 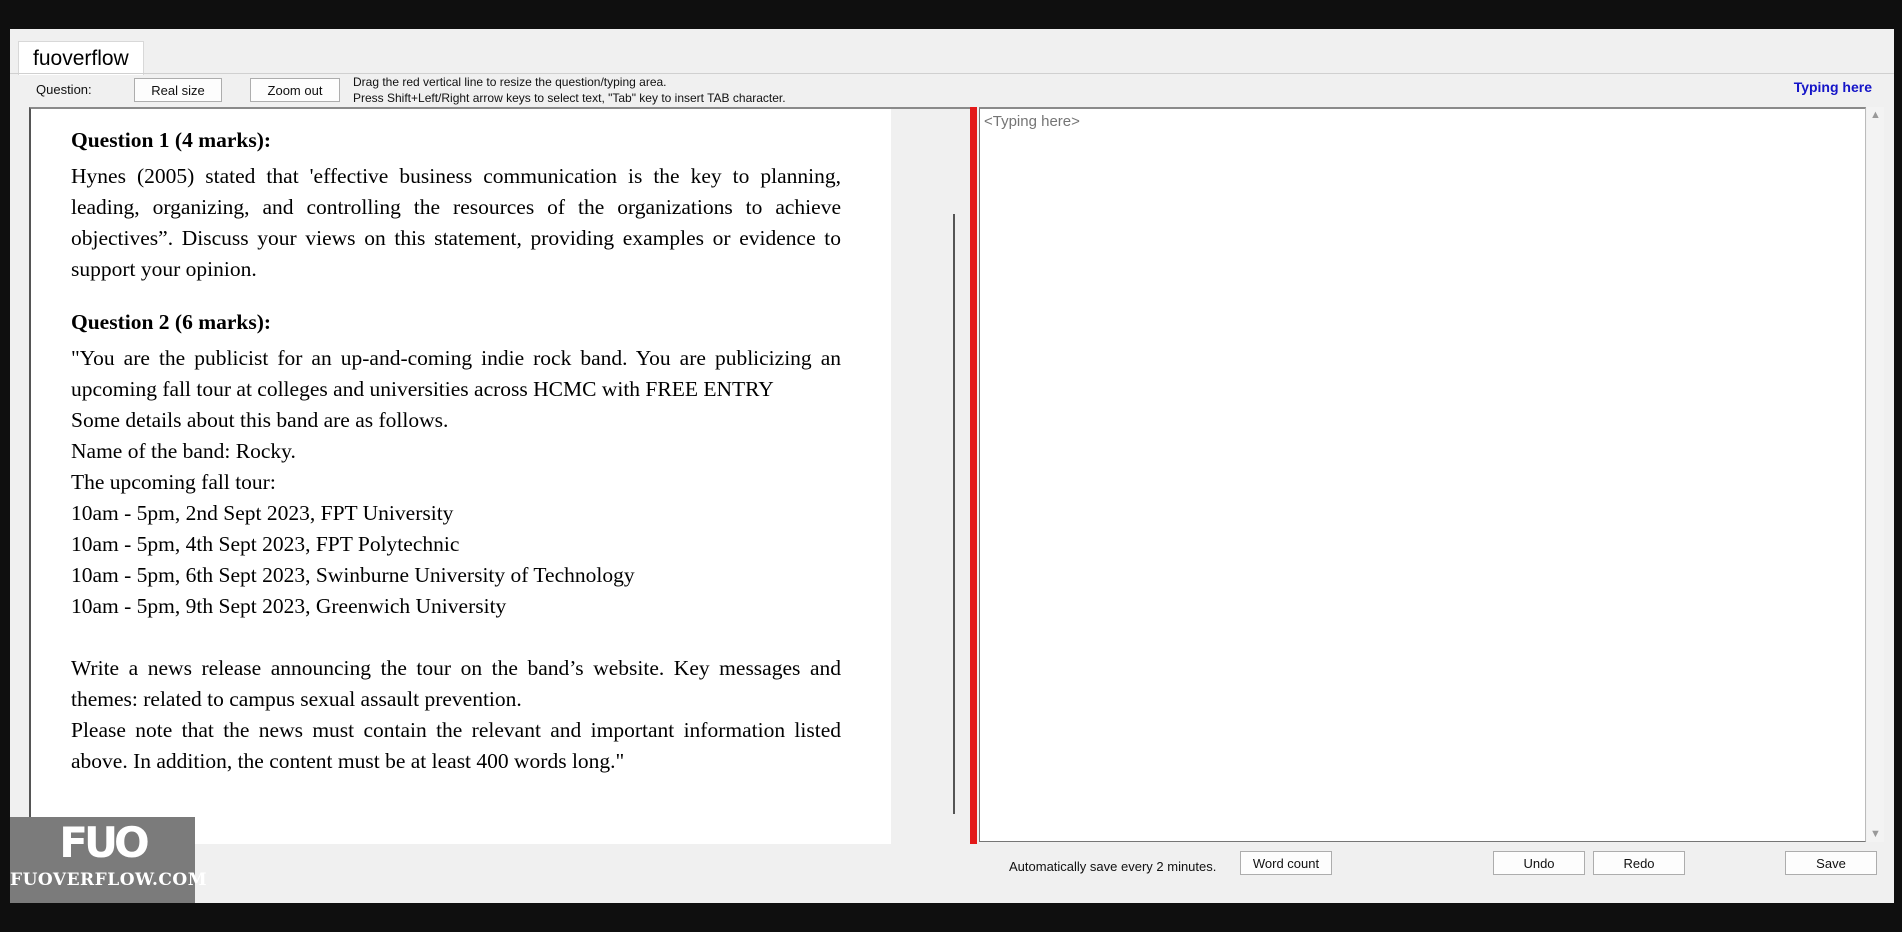 What do you see at coordinates (171, 322) in the screenshot?
I see `question-2-title: Question 2 (6 marks):` at bounding box center [171, 322].